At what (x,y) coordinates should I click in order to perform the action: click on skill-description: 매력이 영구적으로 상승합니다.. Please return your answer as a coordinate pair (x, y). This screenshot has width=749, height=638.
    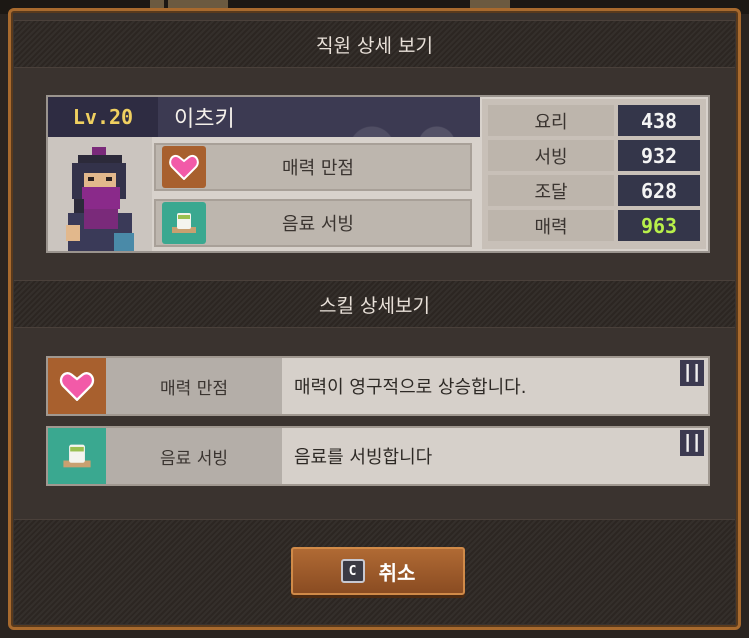
    Looking at the image, I should click on (410, 387).